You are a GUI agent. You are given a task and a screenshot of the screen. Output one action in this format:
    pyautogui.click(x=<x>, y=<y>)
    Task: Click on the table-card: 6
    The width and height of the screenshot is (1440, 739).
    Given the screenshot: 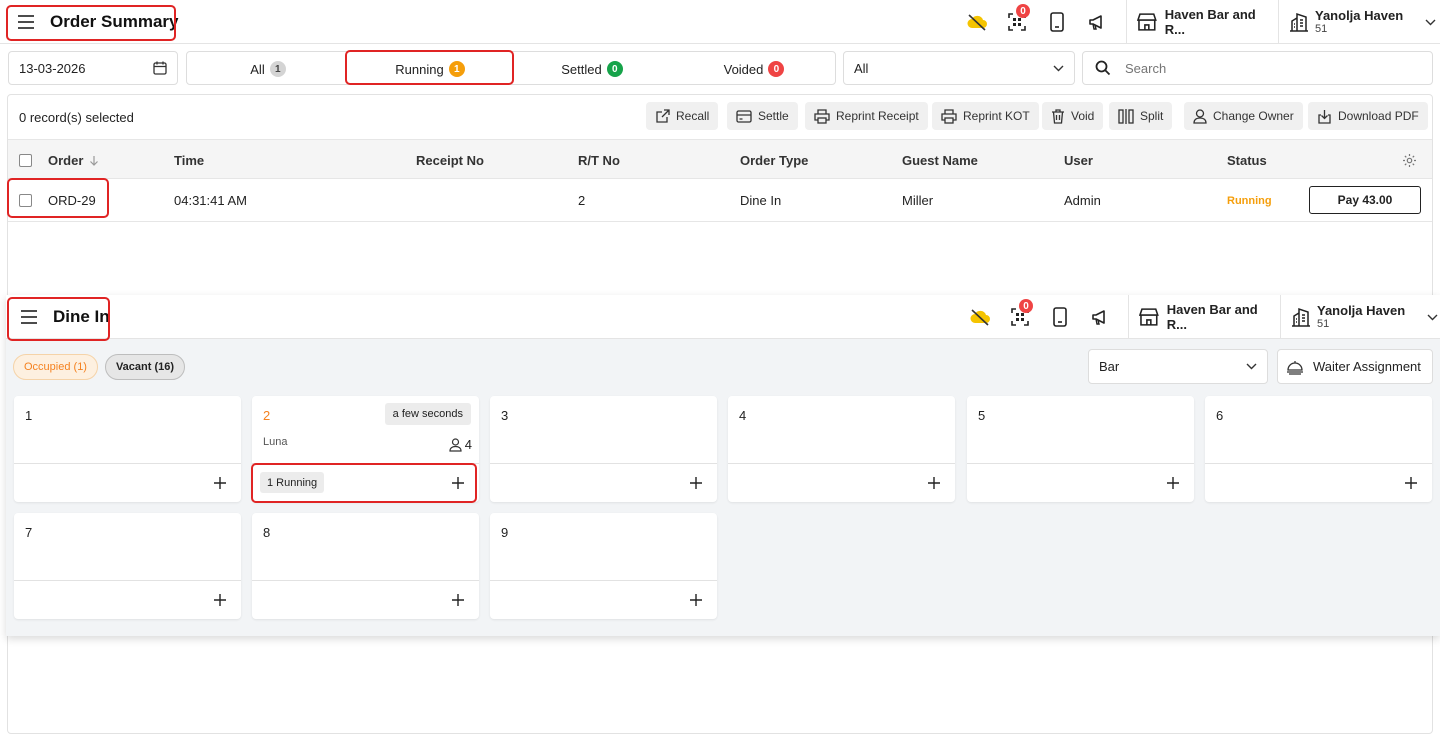 What is the action you would take?
    pyautogui.click(x=1318, y=449)
    